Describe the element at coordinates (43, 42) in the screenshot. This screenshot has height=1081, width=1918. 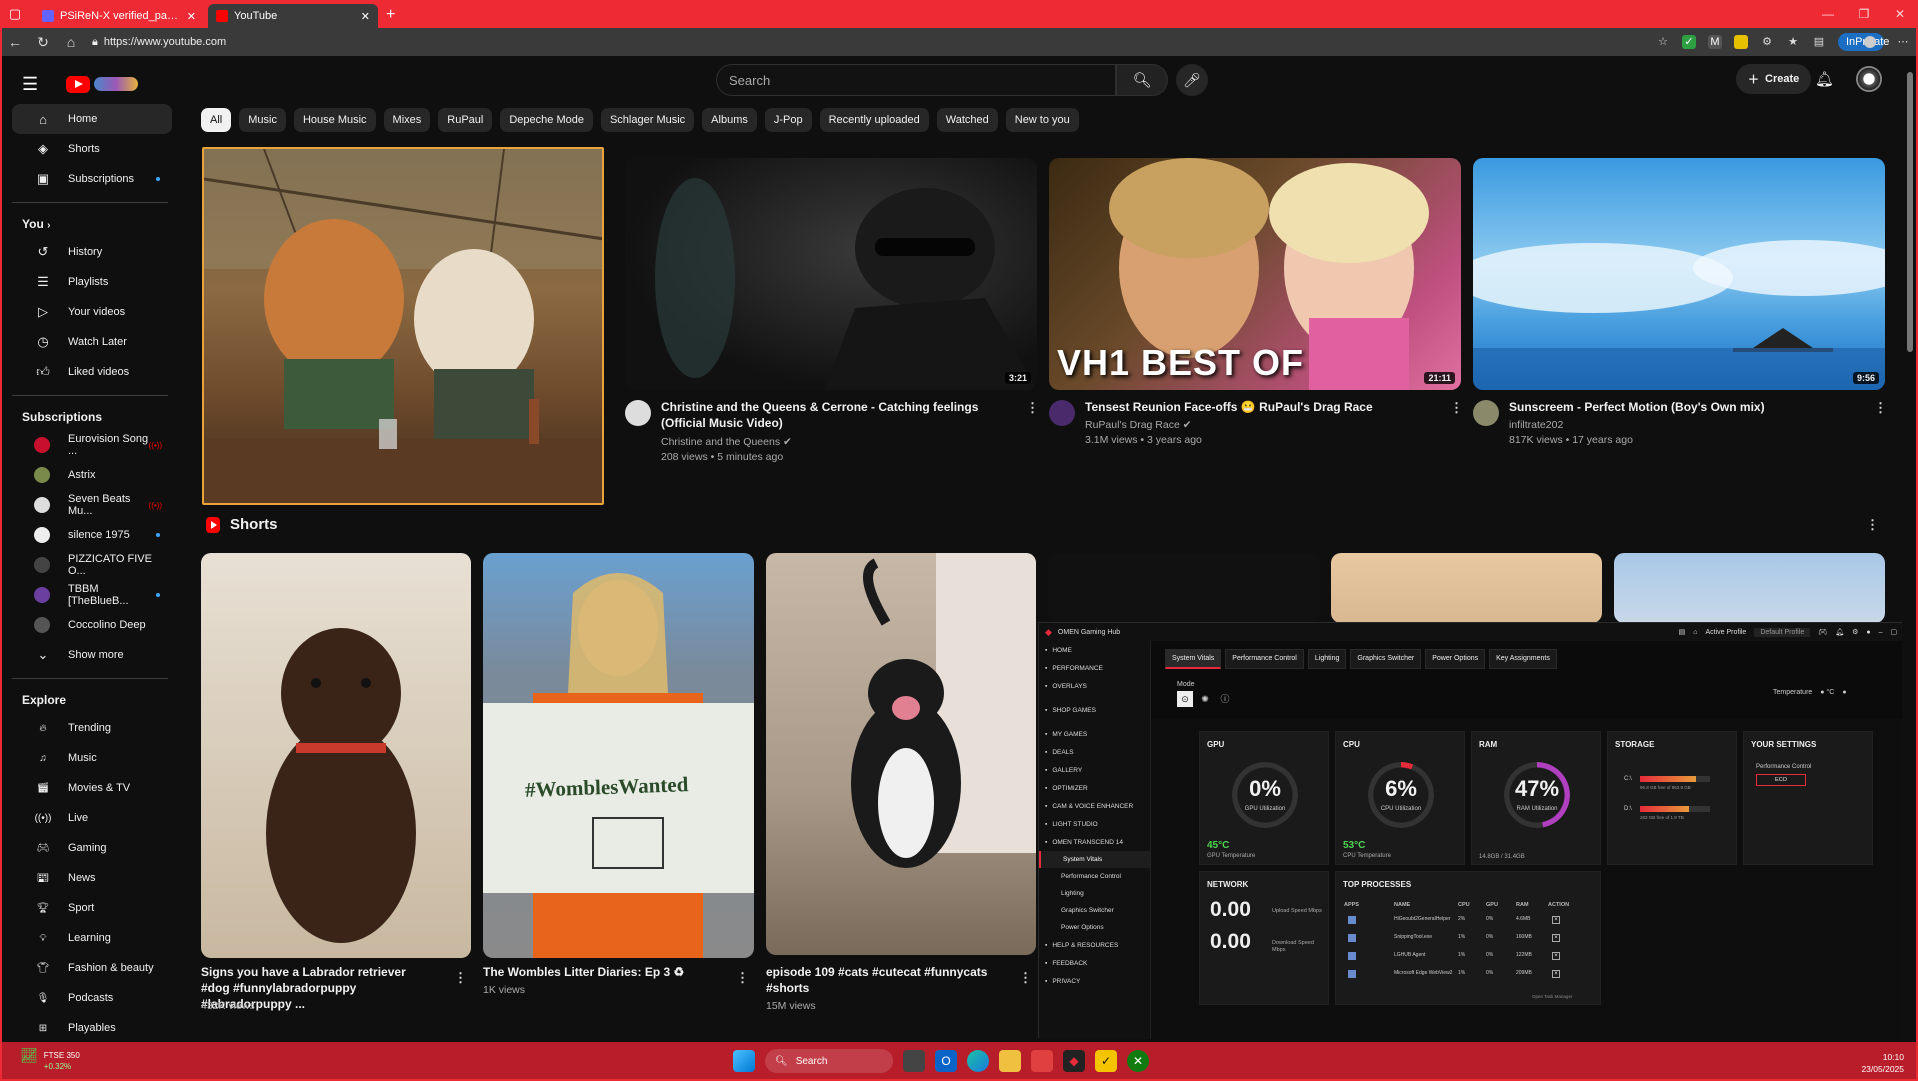
I see `refresh-icon: ↻` at that location.